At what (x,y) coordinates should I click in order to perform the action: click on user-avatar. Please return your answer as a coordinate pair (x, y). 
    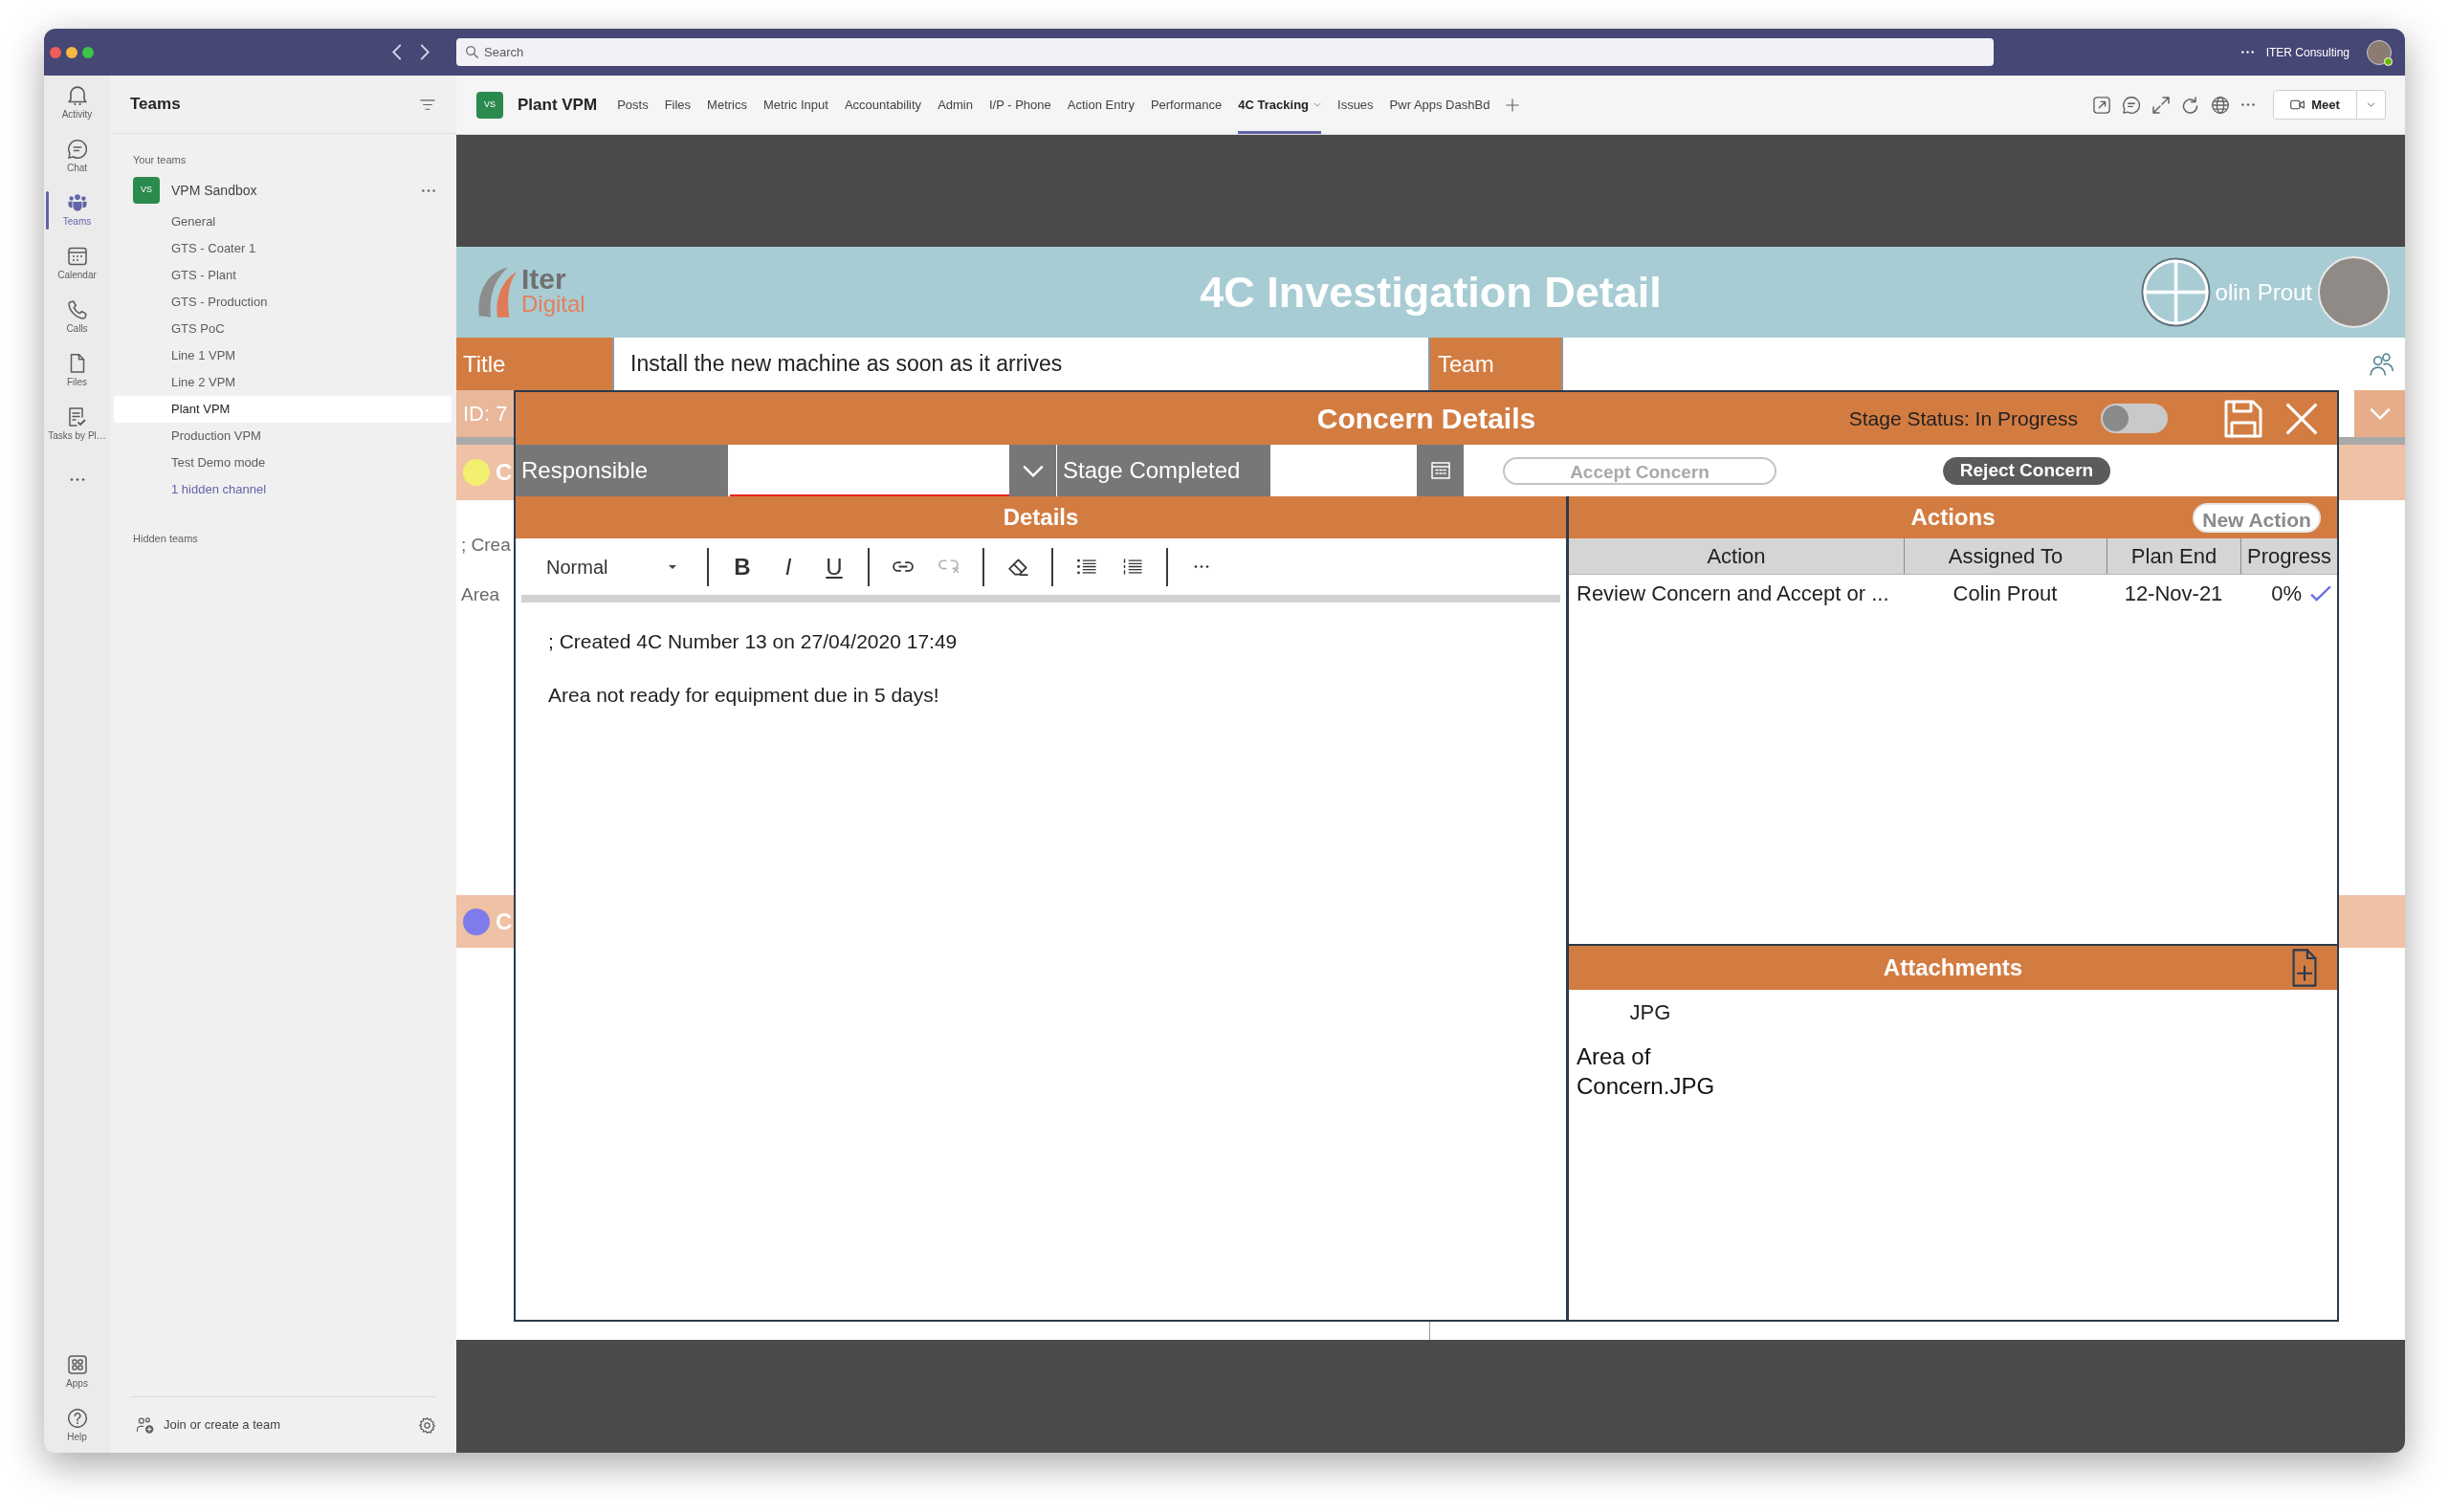
    Looking at the image, I should click on (2379, 52).